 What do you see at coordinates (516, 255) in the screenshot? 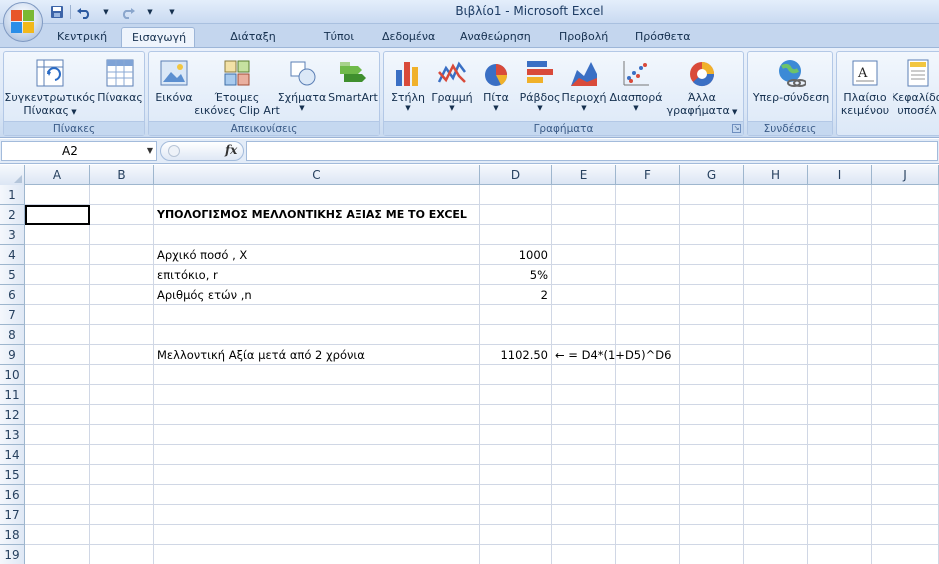
I see `cell-d4: 1000` at bounding box center [516, 255].